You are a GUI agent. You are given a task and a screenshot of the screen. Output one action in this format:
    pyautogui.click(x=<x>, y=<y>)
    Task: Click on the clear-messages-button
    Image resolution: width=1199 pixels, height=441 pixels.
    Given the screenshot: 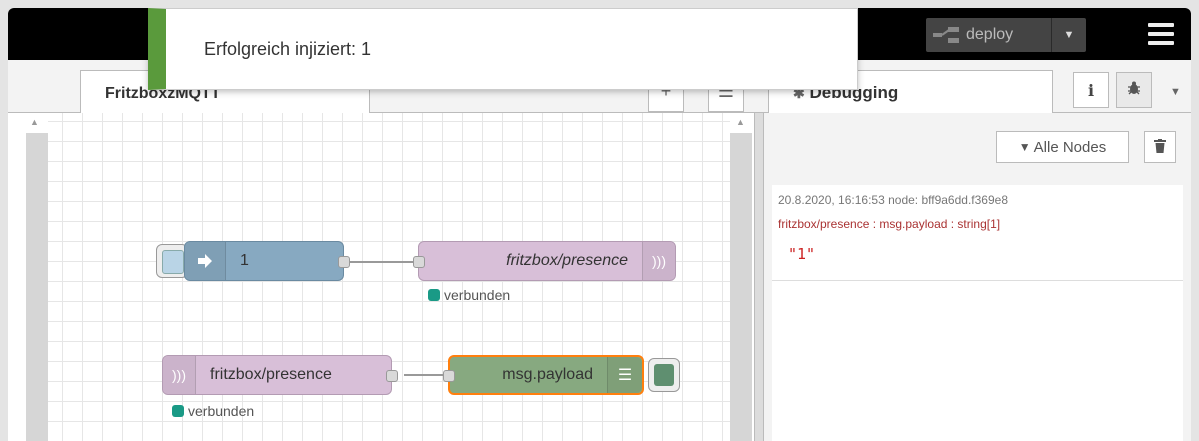 What is the action you would take?
    pyautogui.click(x=1160, y=147)
    